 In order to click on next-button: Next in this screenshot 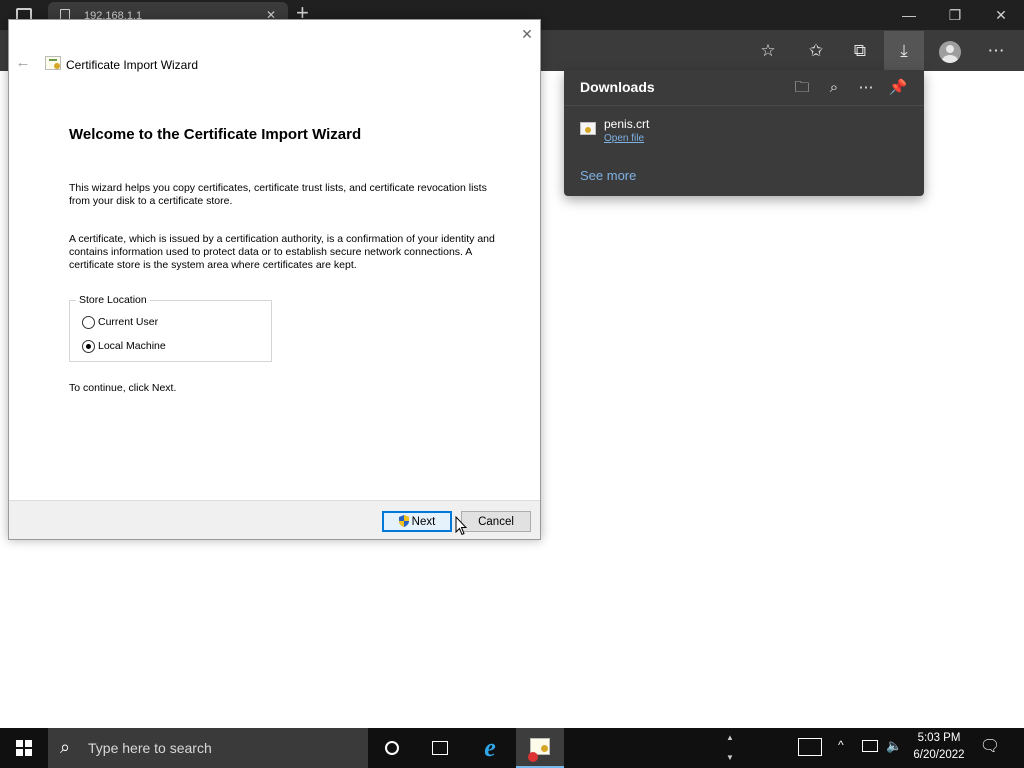, I will do `click(417, 521)`.